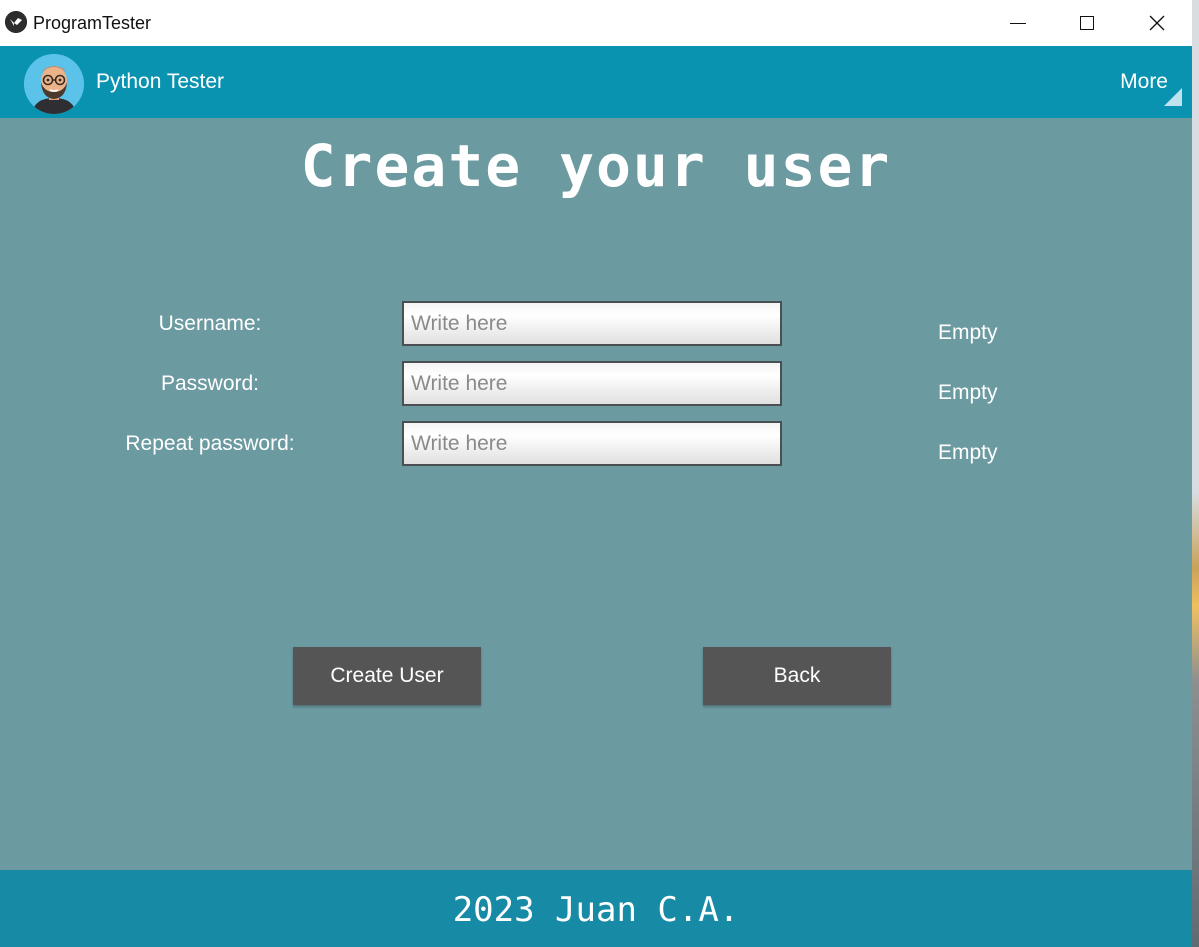 Image resolution: width=1199 pixels, height=947 pixels. What do you see at coordinates (592, 383) in the screenshot?
I see `password-input` at bounding box center [592, 383].